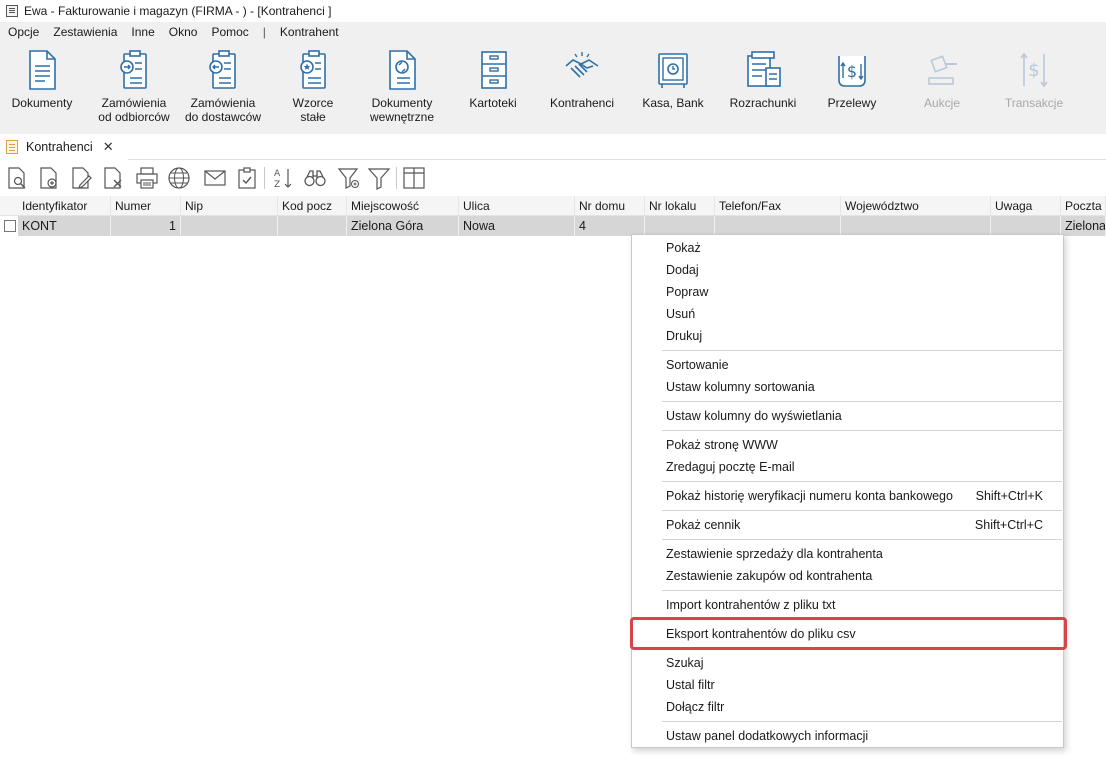  I want to click on edit-button, so click(81, 178).